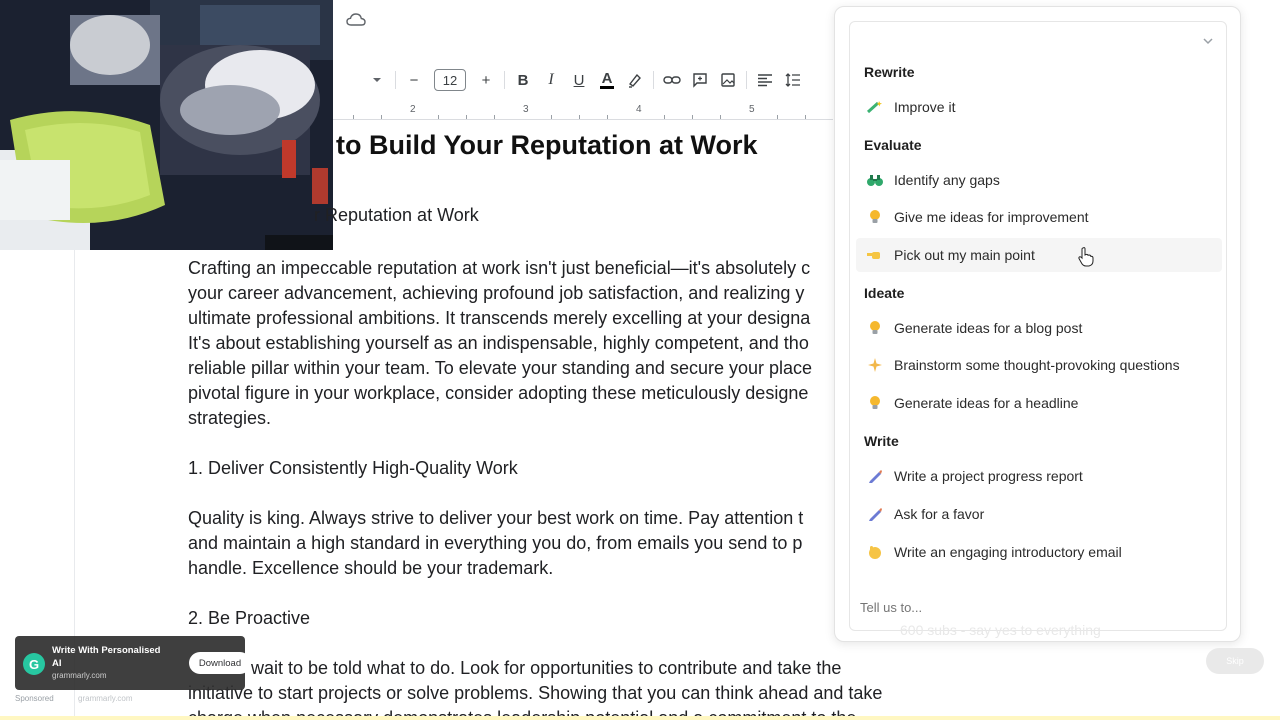  What do you see at coordinates (583, 111) in the screenshot?
I see `horizontal-ruler: 2 3 4 5` at bounding box center [583, 111].